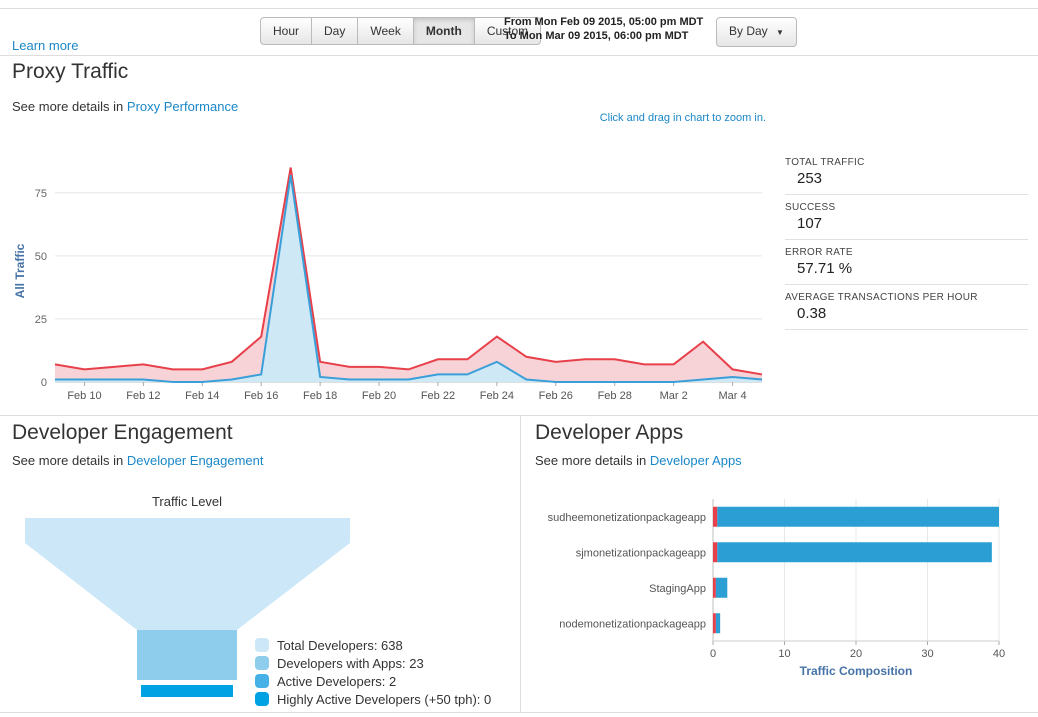 The height and width of the screenshot is (717, 1038). What do you see at coordinates (84, 396) in the screenshot?
I see `svg-text: Feb 10` at bounding box center [84, 396].